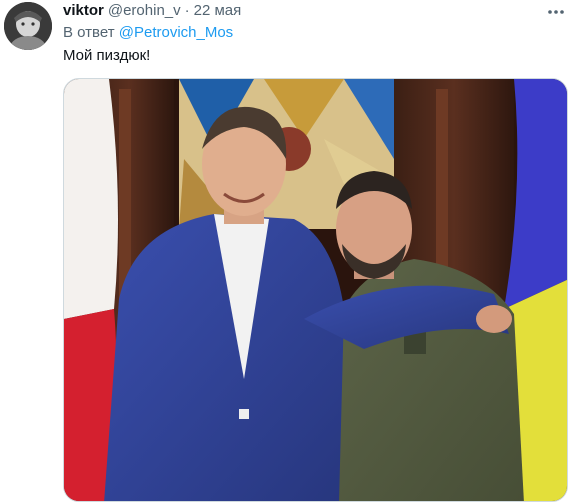 The width and height of the screenshot is (572, 504). I want to click on reply-context: В ответ @Petrovich_Mos, so click(148, 32).